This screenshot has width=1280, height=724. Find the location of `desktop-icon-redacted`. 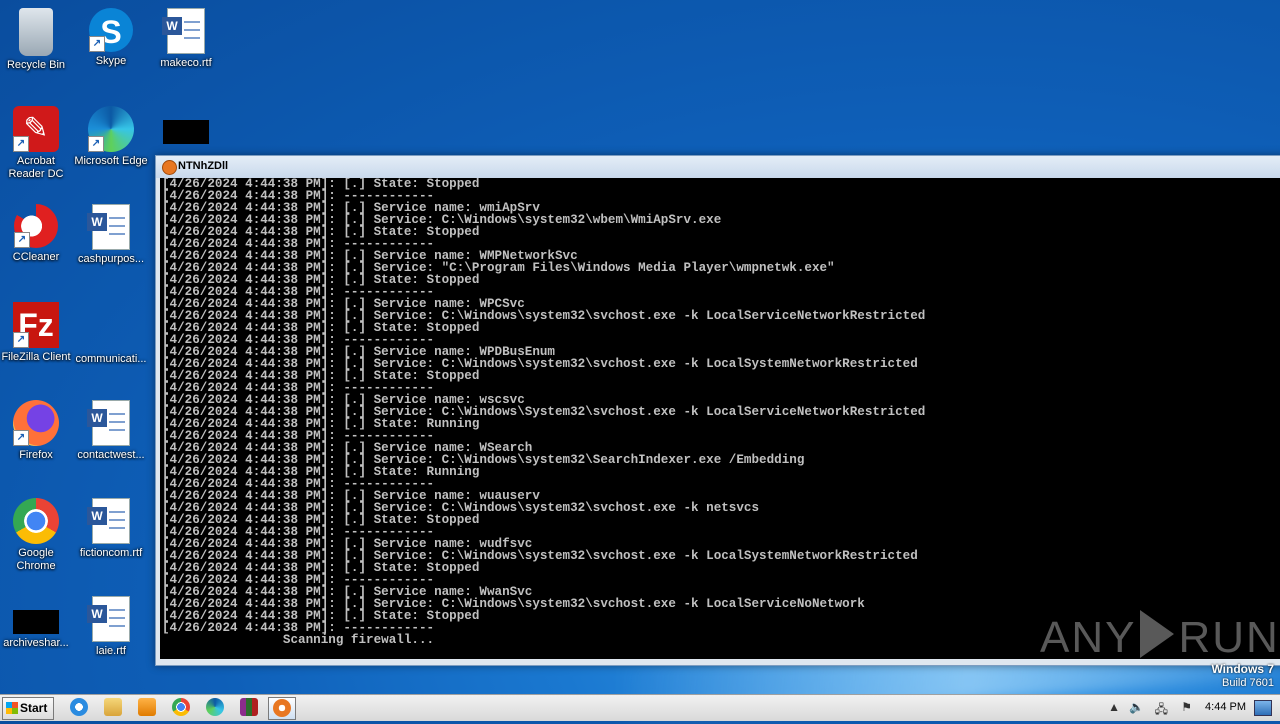

desktop-icon-redacted is located at coordinates (186, 126).